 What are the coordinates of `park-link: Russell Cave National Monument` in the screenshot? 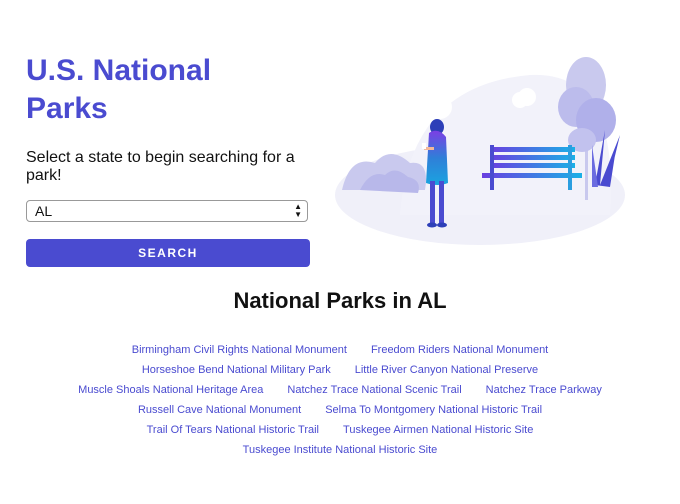 It's located at (219, 410).